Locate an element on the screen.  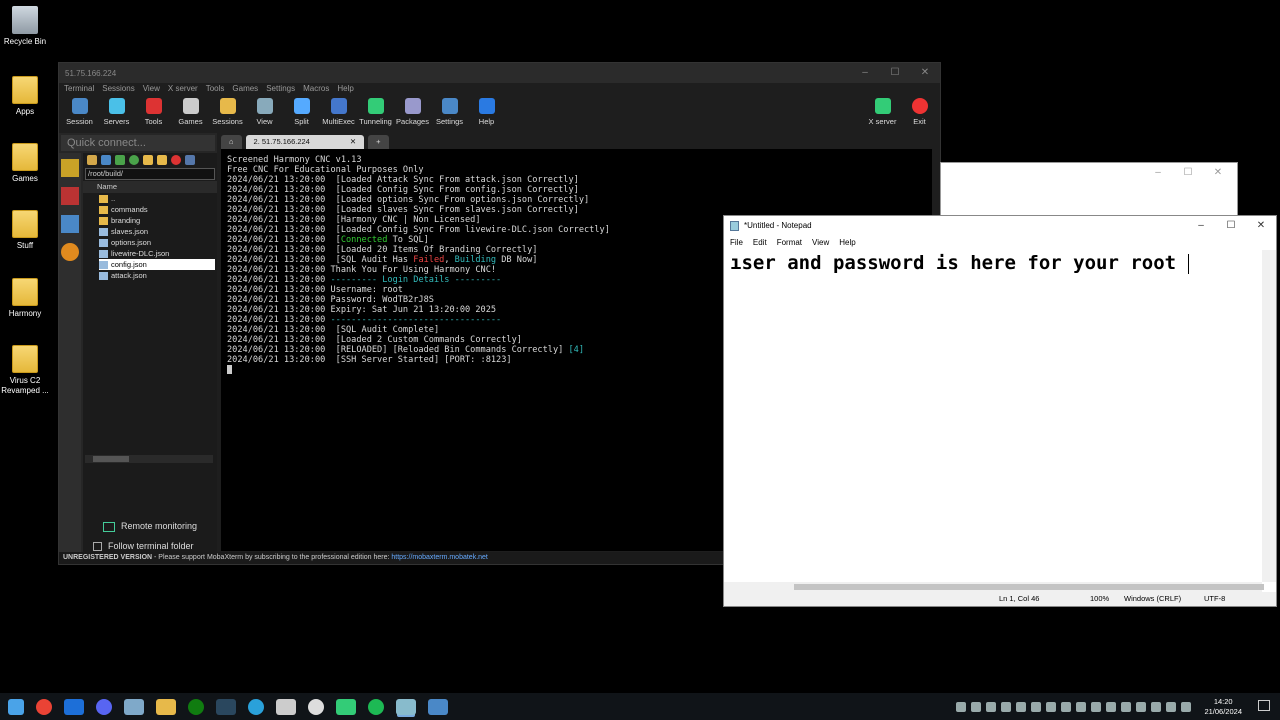
toolbar-view-button: View is located at coordinates (264, 113).